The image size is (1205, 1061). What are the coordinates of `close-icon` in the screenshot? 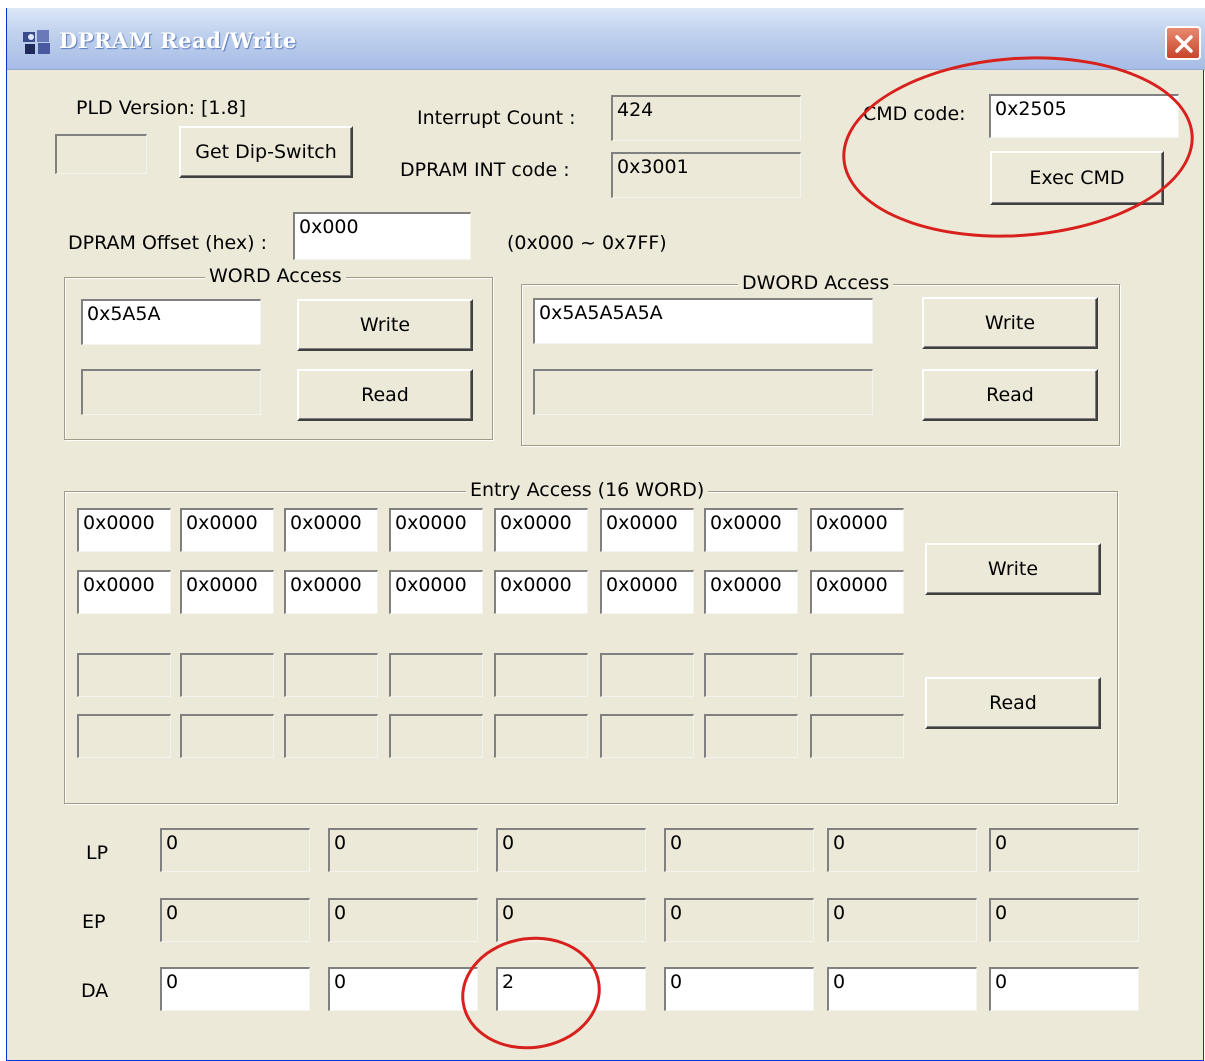 It's located at (1184, 44).